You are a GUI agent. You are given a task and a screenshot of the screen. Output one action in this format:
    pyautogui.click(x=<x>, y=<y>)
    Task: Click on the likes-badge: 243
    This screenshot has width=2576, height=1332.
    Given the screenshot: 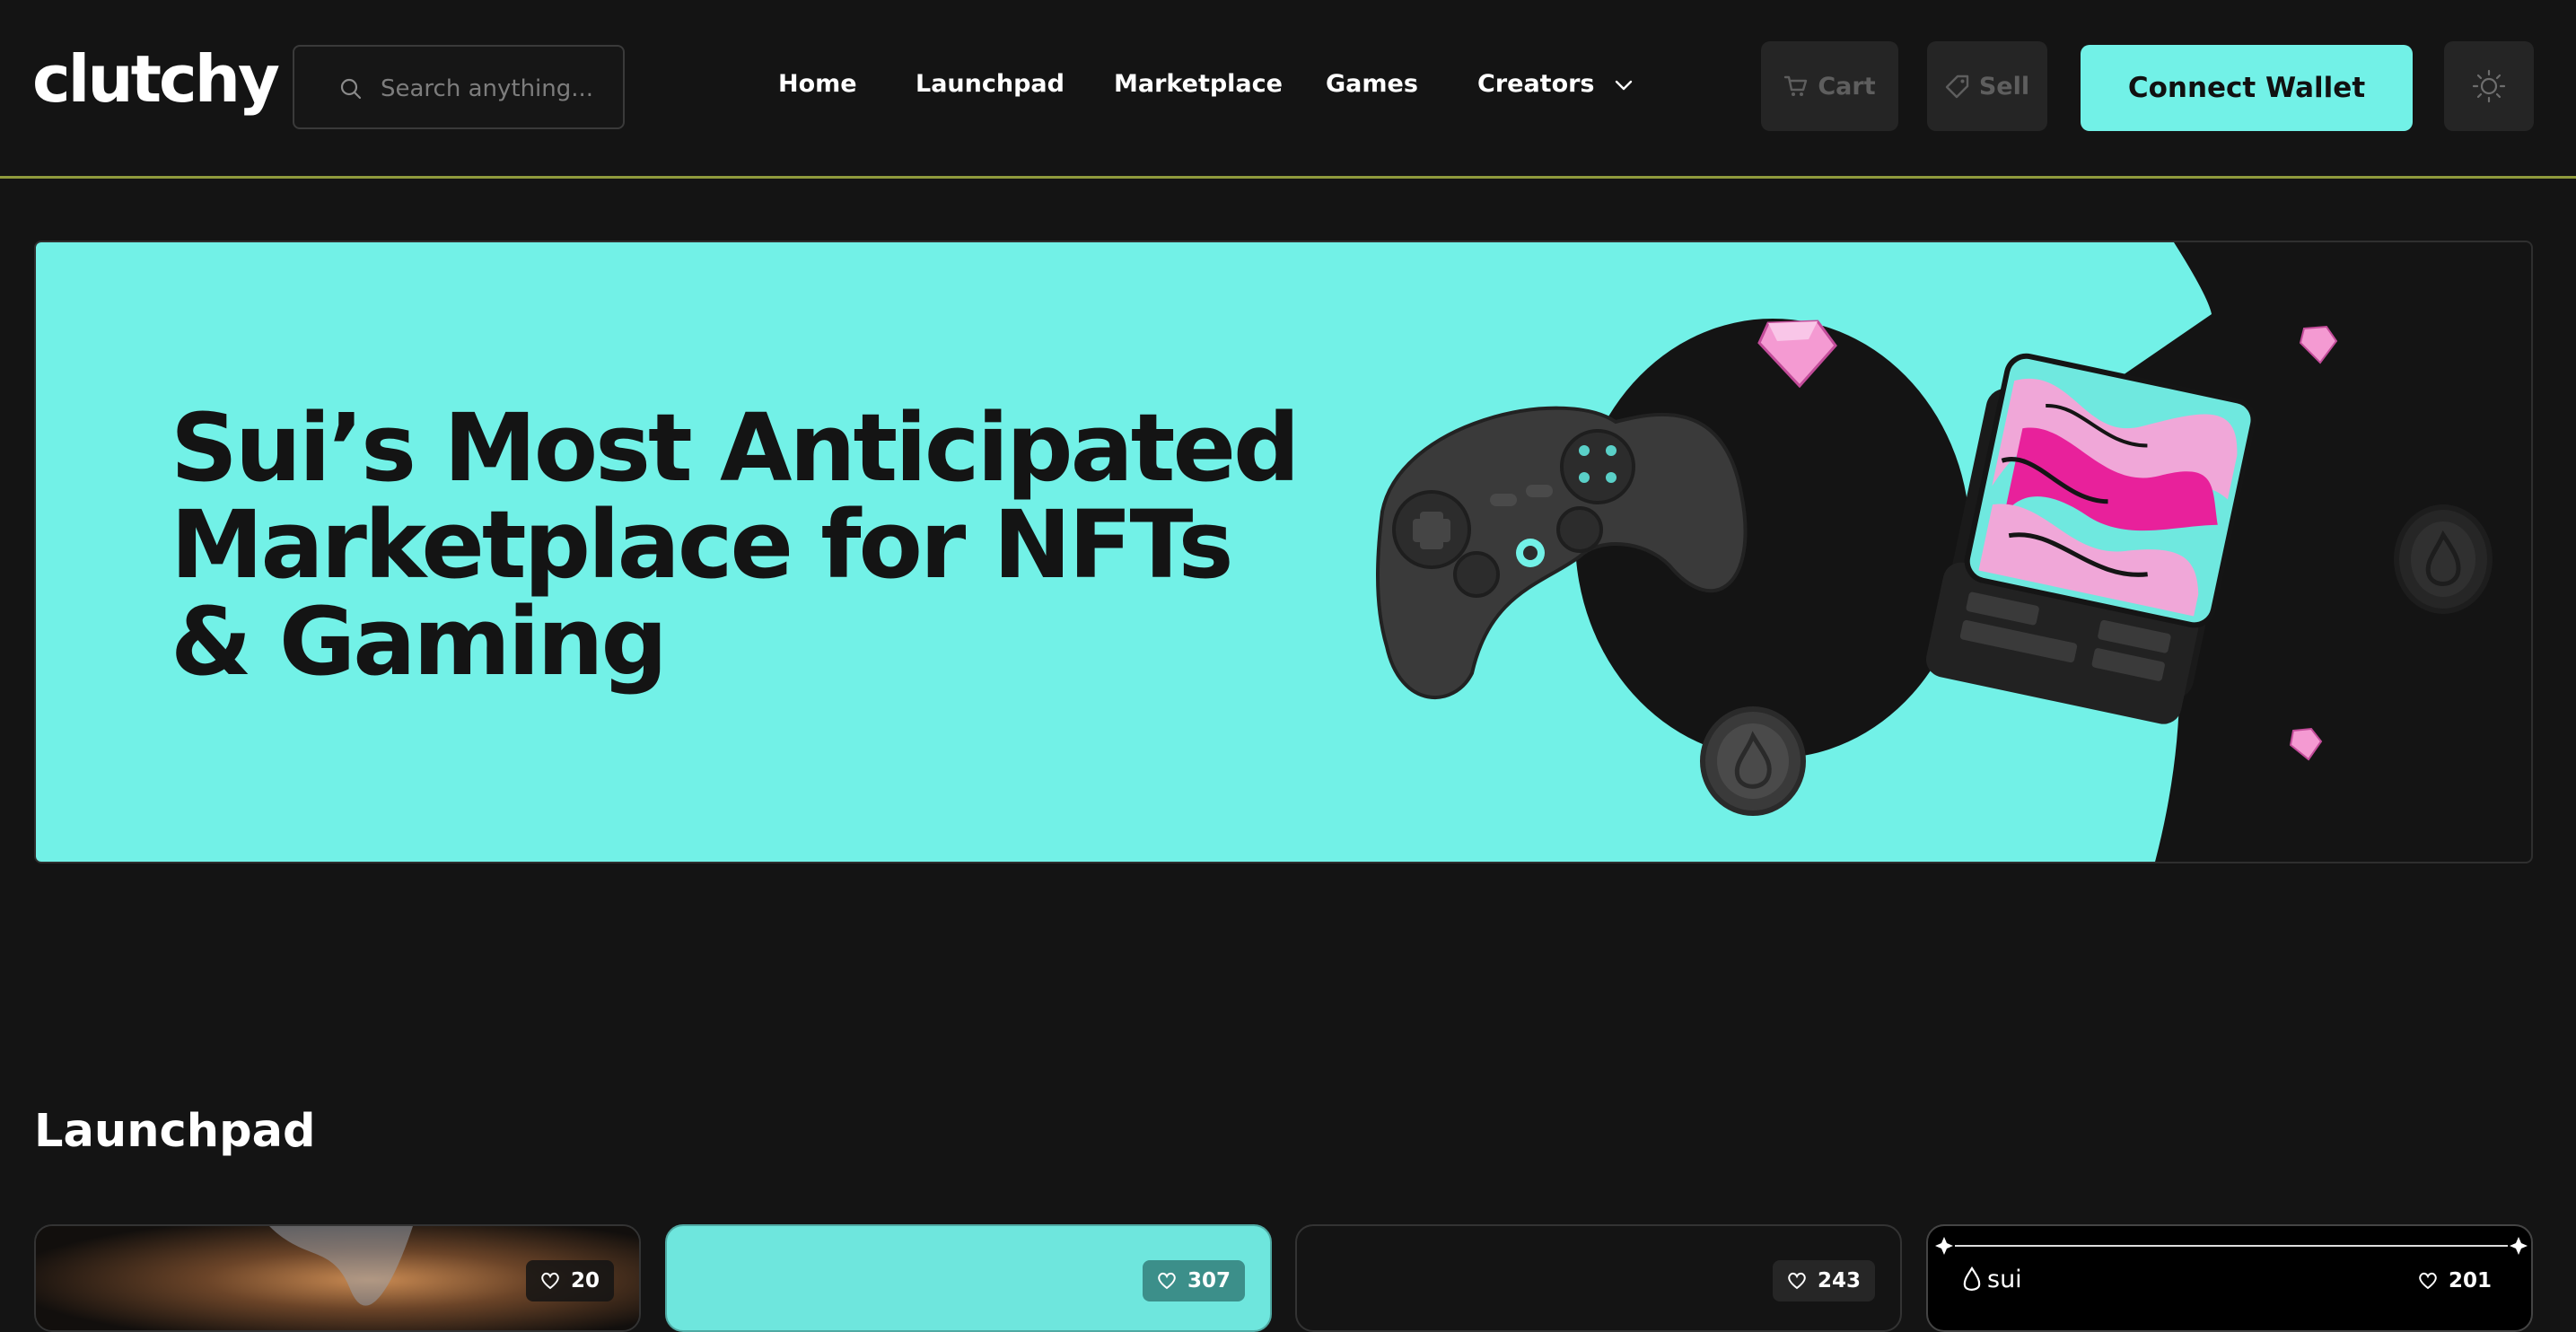 What is the action you would take?
    pyautogui.click(x=1823, y=1280)
    